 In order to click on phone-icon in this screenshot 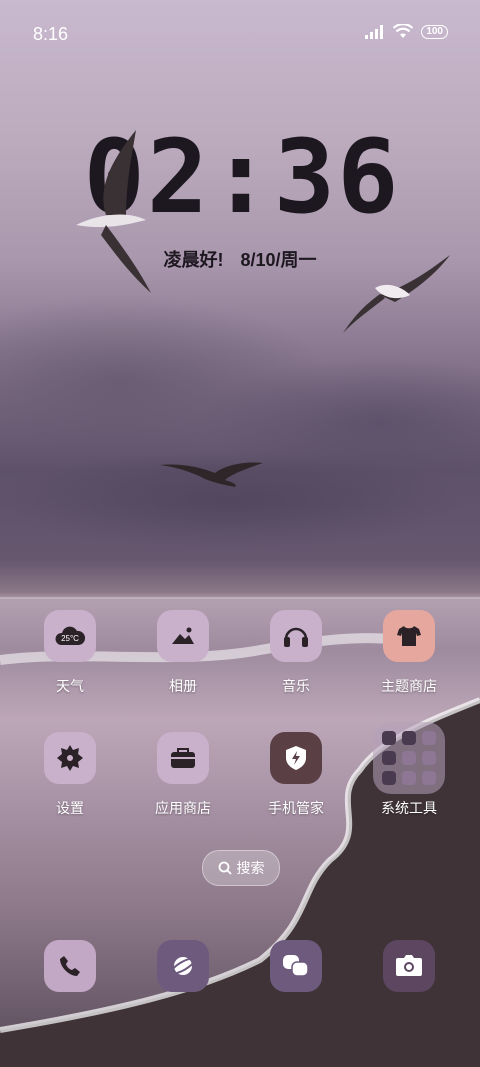, I will do `click(70, 966)`.